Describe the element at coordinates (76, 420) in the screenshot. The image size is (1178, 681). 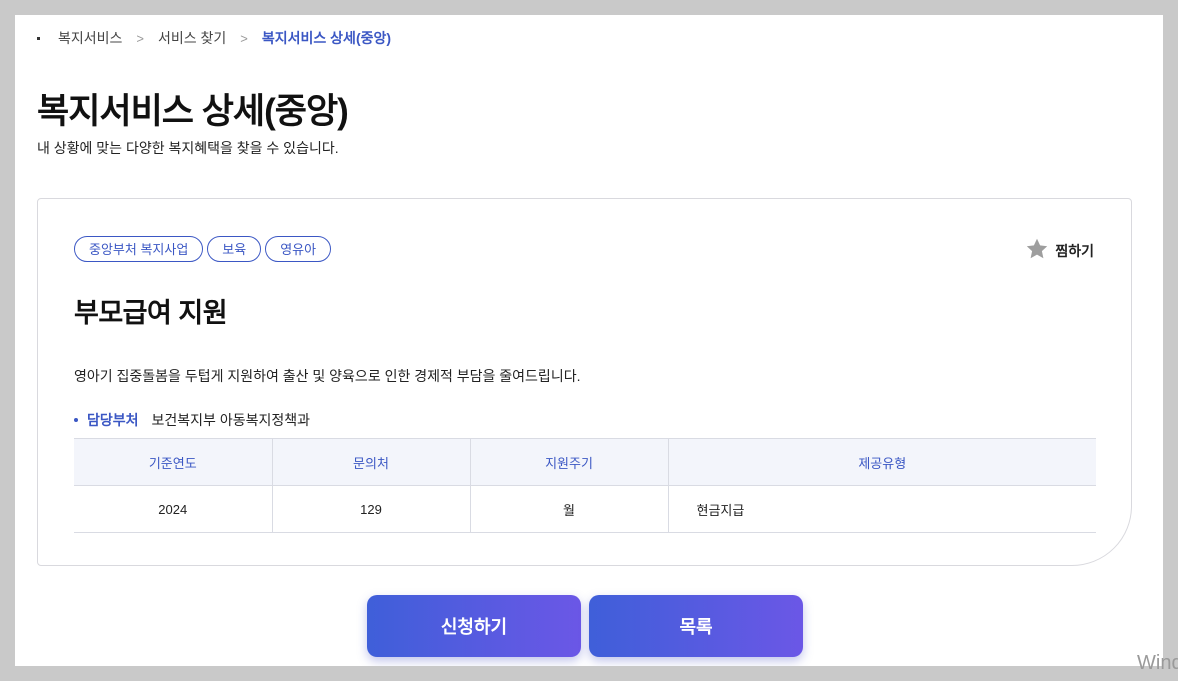
I see `bullet-icon` at that location.